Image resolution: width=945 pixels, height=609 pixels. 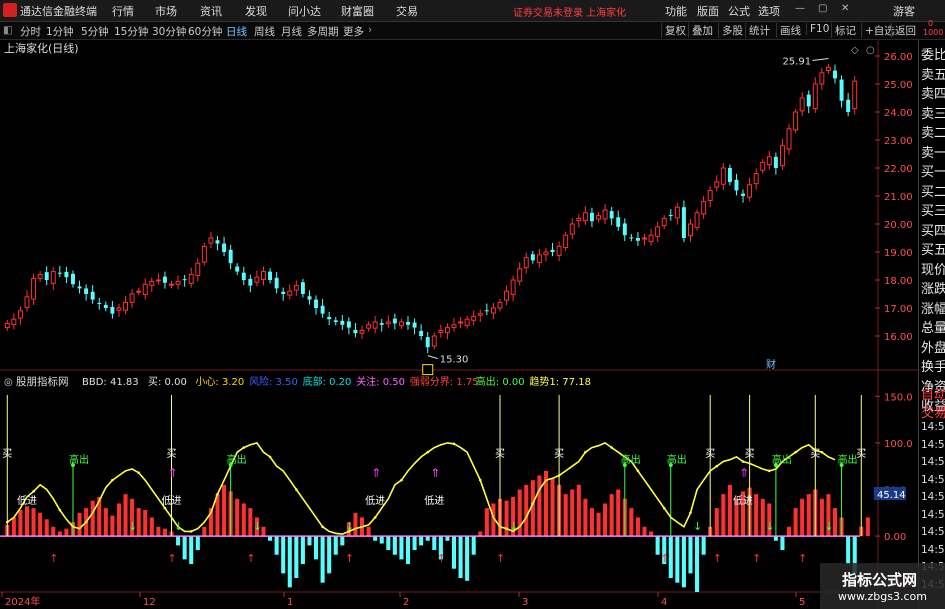 I want to click on restore-icon: ▢, so click(x=822, y=8).